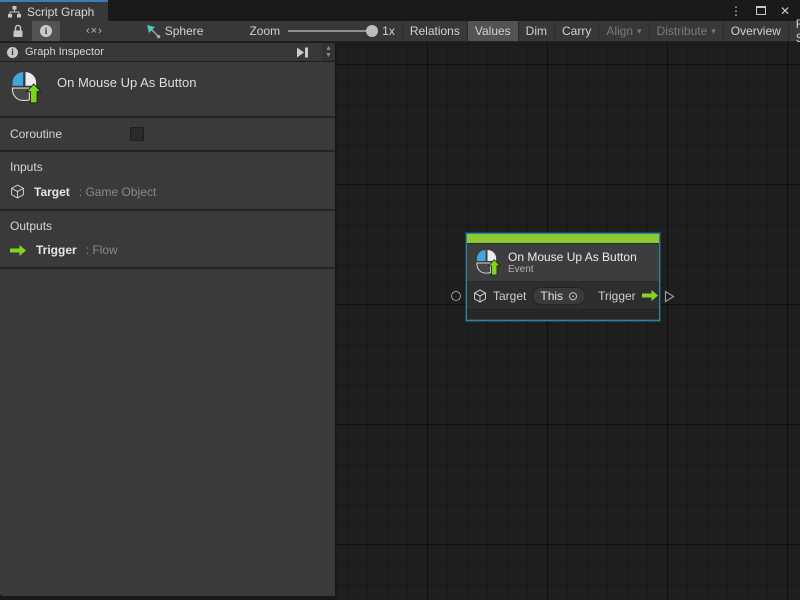  What do you see at coordinates (328, 48) in the screenshot?
I see `spinner-up-icon: ▲` at bounding box center [328, 48].